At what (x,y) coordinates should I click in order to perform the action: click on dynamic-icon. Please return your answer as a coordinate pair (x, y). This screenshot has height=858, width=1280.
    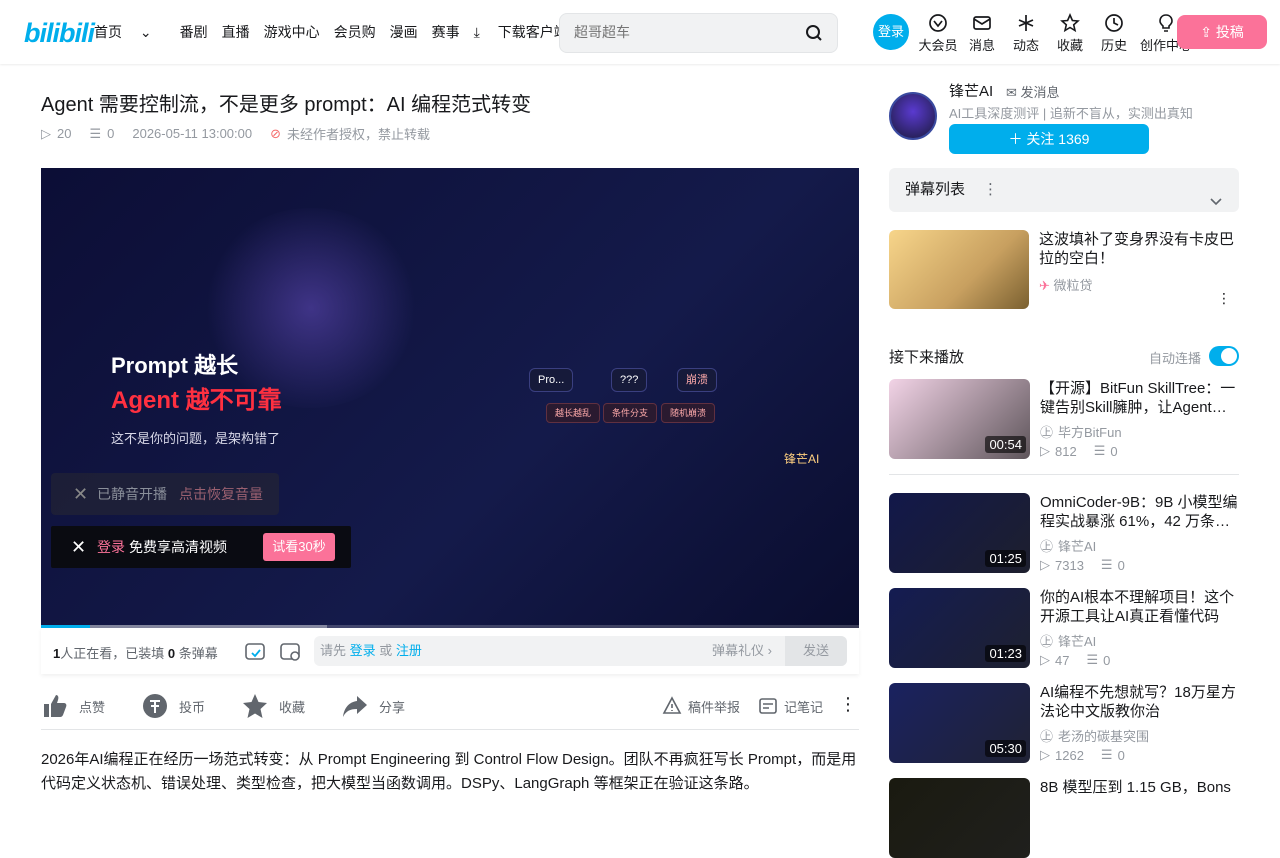
    Looking at the image, I should click on (1026, 23).